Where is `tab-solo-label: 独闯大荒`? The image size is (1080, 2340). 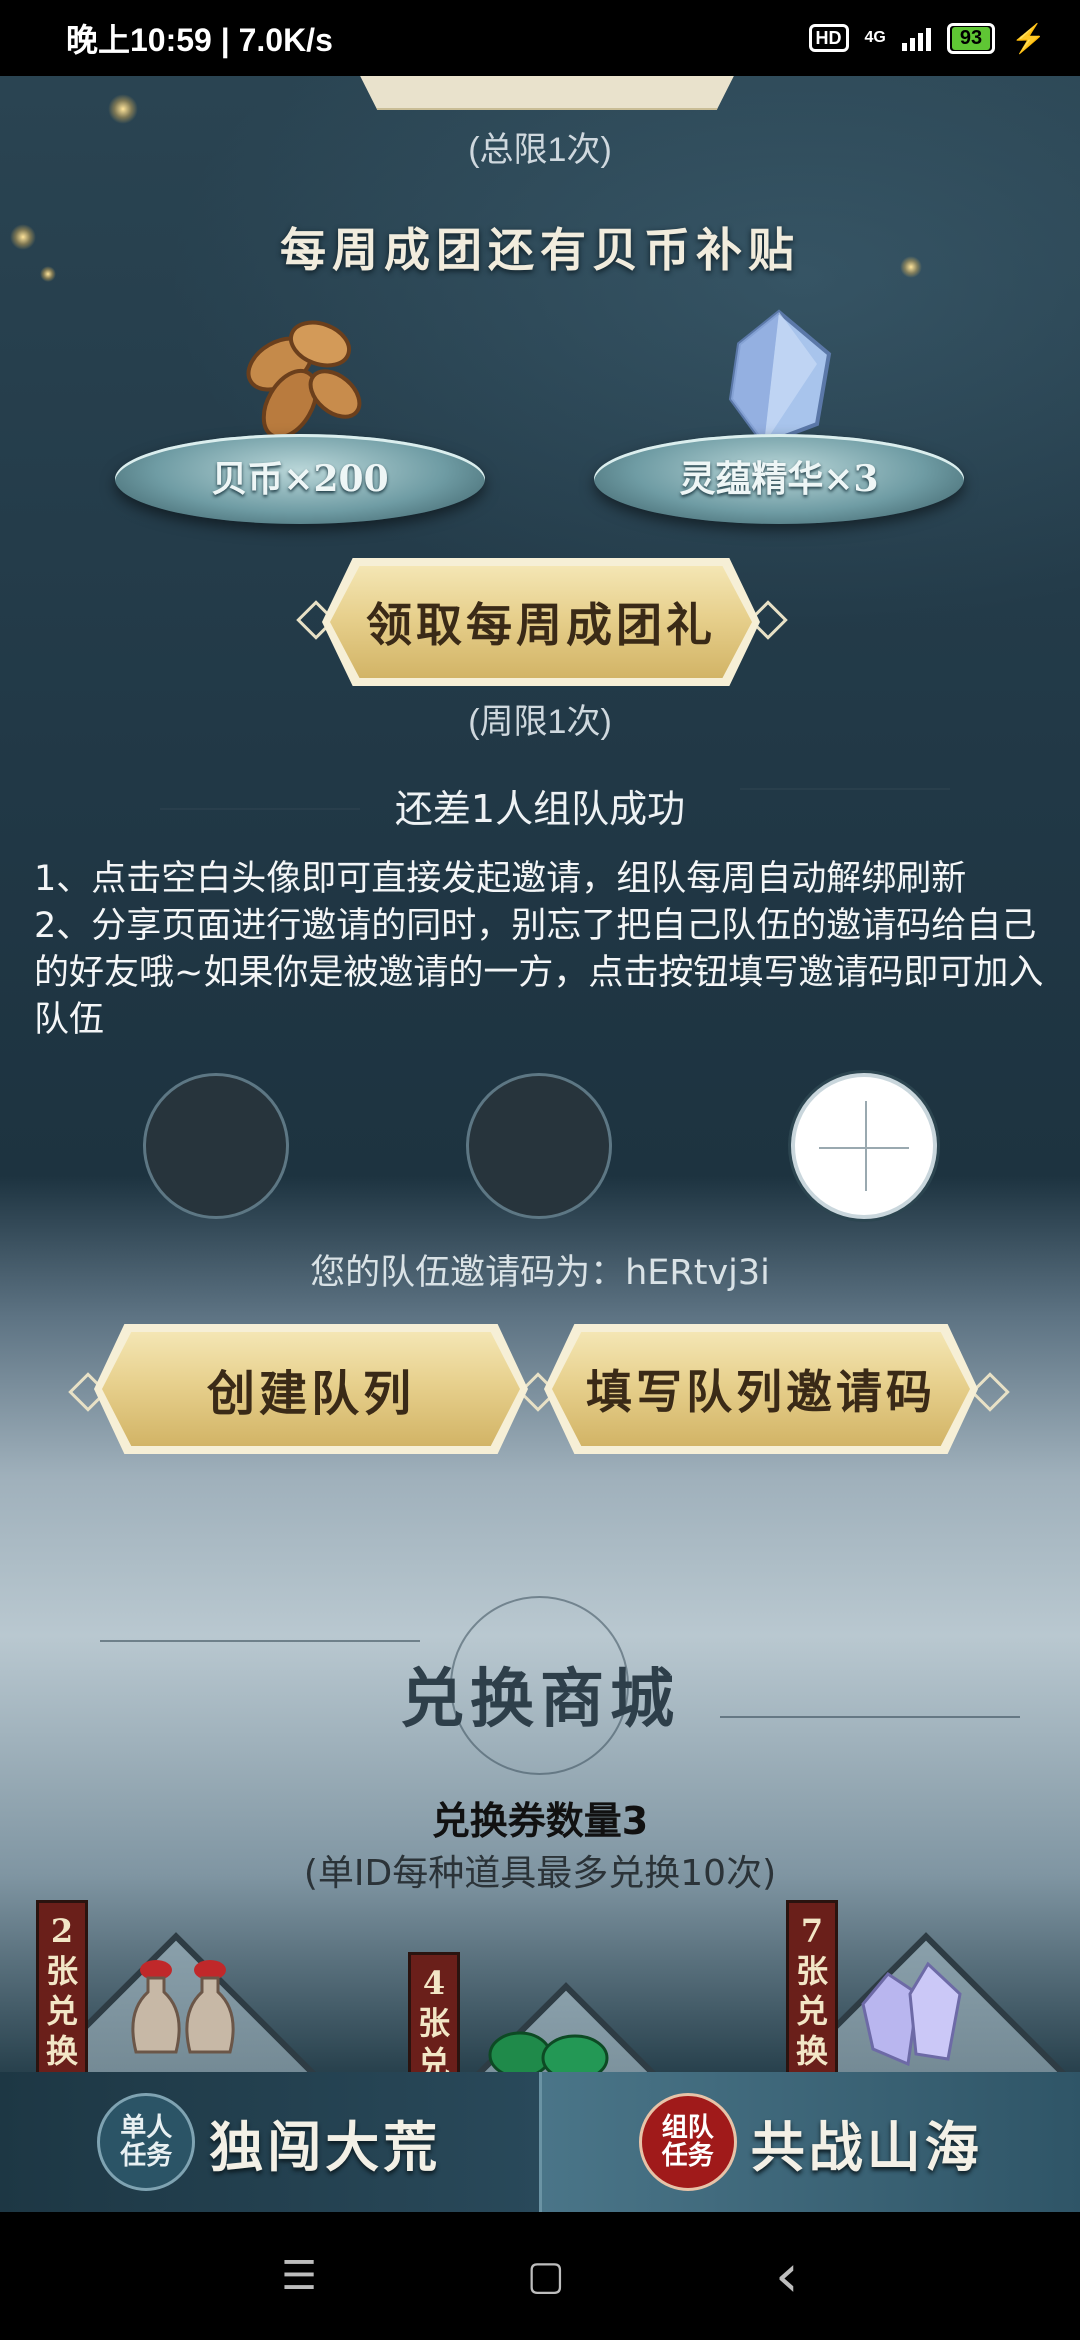 tab-solo-label: 独闯大荒 is located at coordinates (325, 2146).